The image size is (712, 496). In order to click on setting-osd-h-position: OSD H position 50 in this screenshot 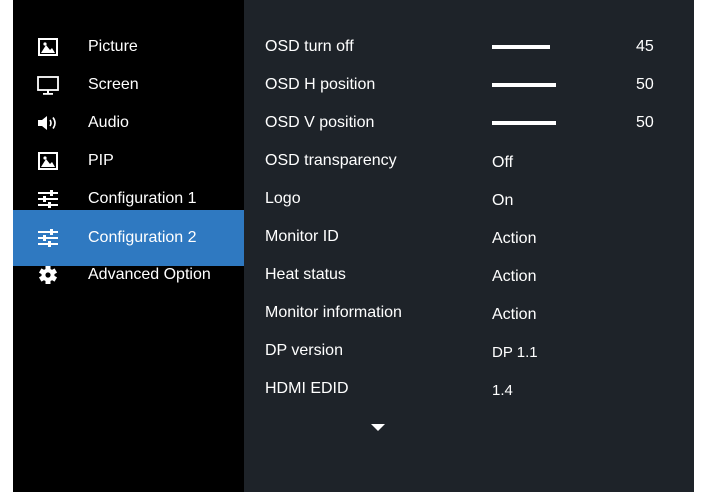, I will do `click(469, 85)`.